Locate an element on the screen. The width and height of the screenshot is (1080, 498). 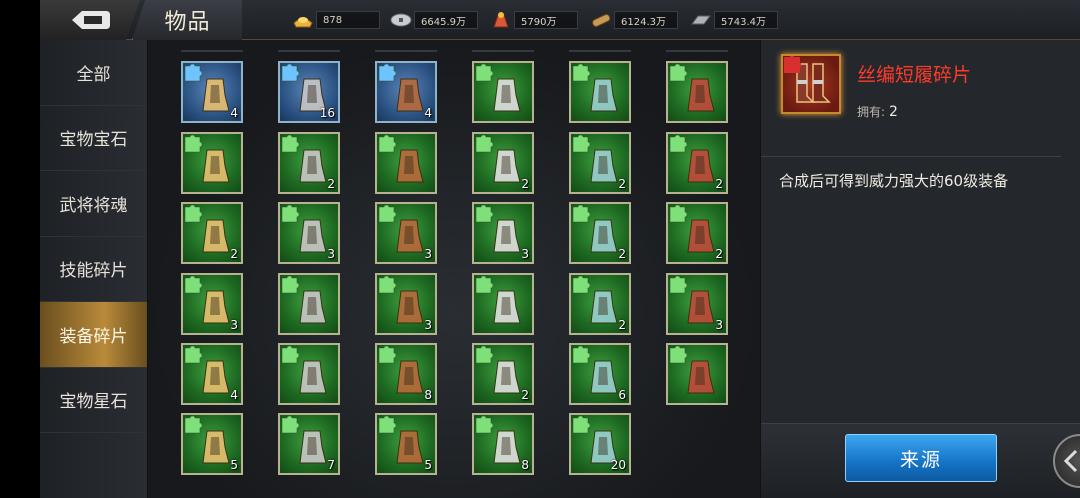
screen-edge is located at coordinates (20, 249).